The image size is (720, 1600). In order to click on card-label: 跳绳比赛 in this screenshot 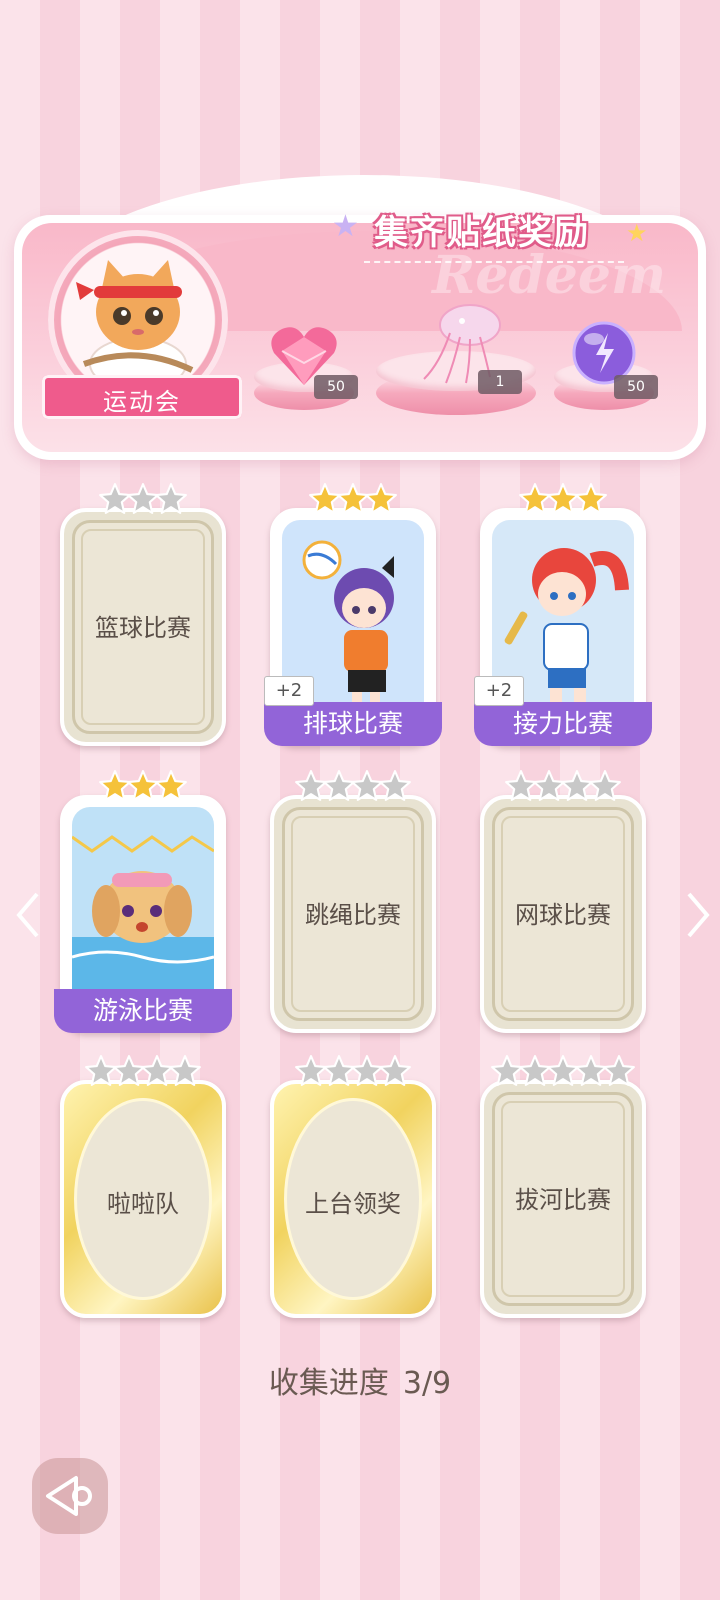, I will do `click(353, 915)`.